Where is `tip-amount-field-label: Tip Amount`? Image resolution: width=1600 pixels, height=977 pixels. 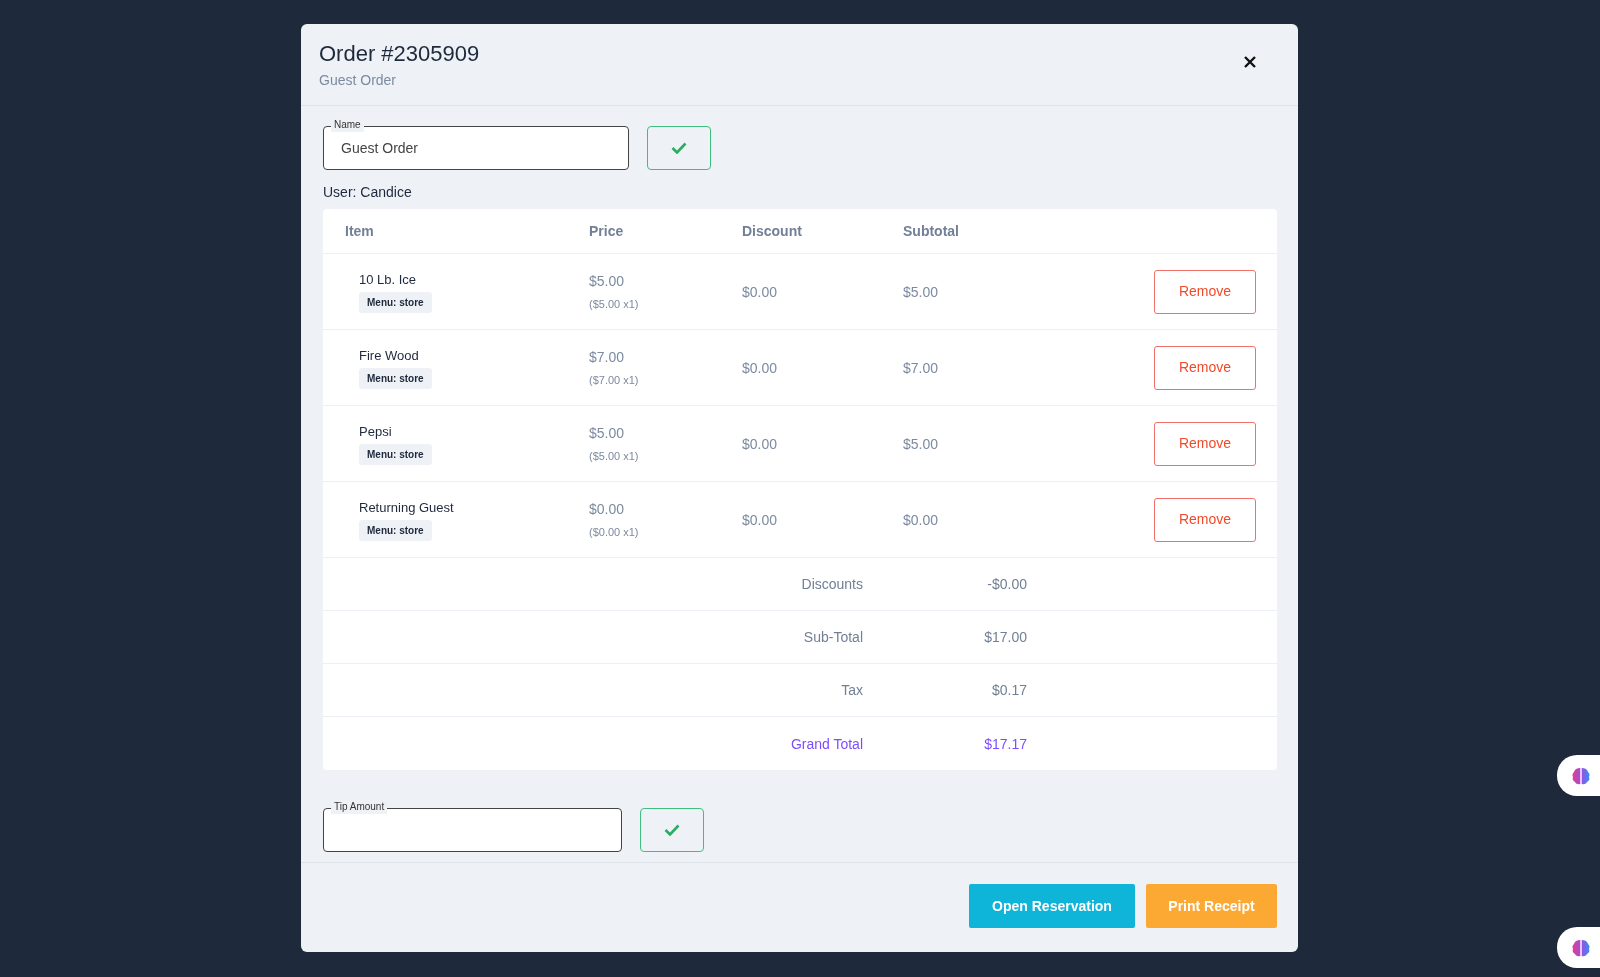 tip-amount-field-label: Tip Amount is located at coordinates (359, 807).